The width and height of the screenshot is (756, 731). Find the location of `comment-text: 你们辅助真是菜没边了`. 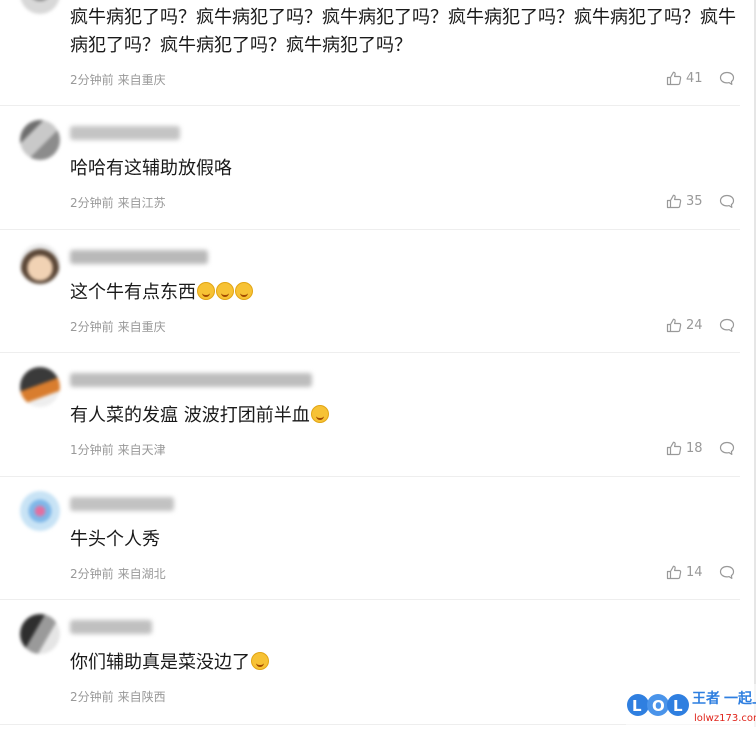

comment-text: 你们辅助真是菜没边了 is located at coordinates (169, 663).